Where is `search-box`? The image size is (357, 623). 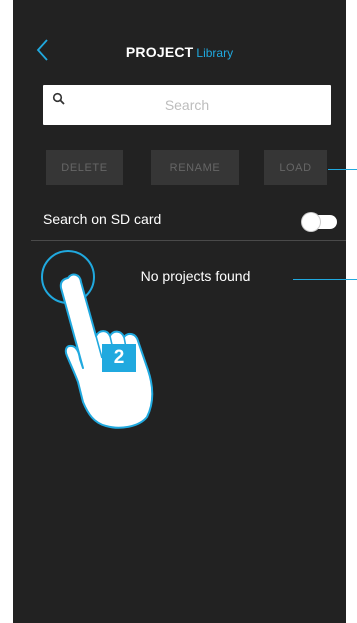 search-box is located at coordinates (187, 105).